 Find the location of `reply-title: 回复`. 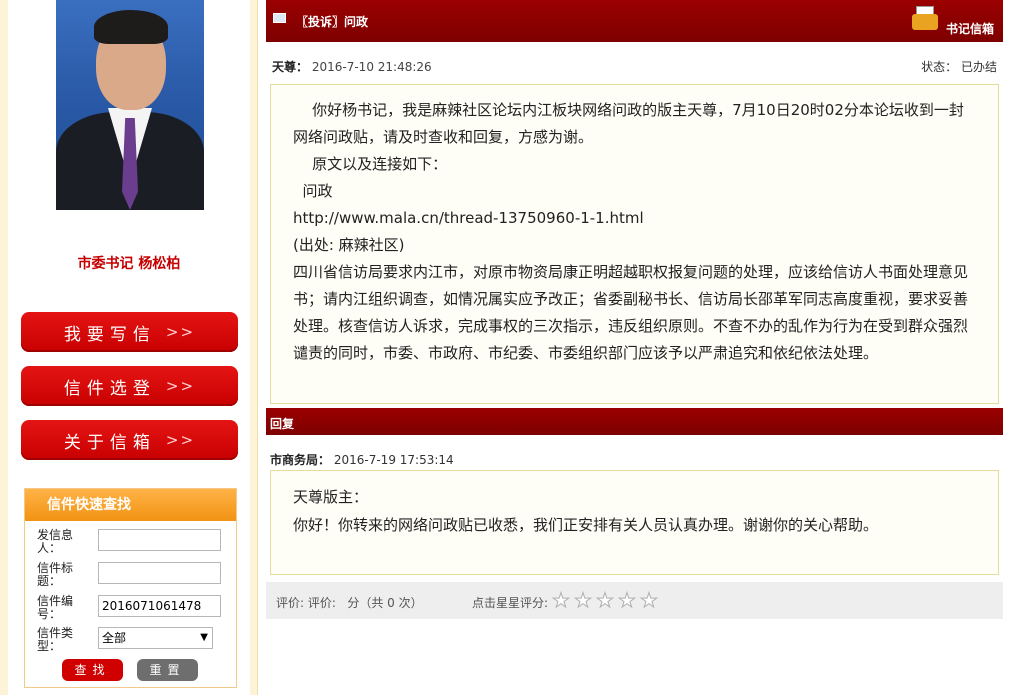

reply-title: 回复 is located at coordinates (282, 424).